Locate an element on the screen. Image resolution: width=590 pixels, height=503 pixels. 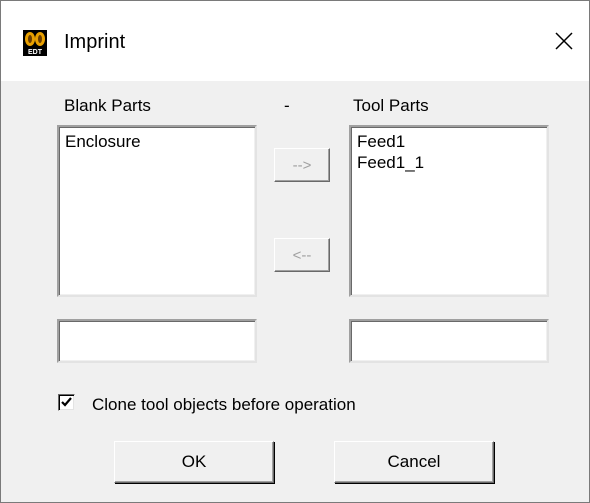
move-to-tool-button: --> is located at coordinates (302, 165).